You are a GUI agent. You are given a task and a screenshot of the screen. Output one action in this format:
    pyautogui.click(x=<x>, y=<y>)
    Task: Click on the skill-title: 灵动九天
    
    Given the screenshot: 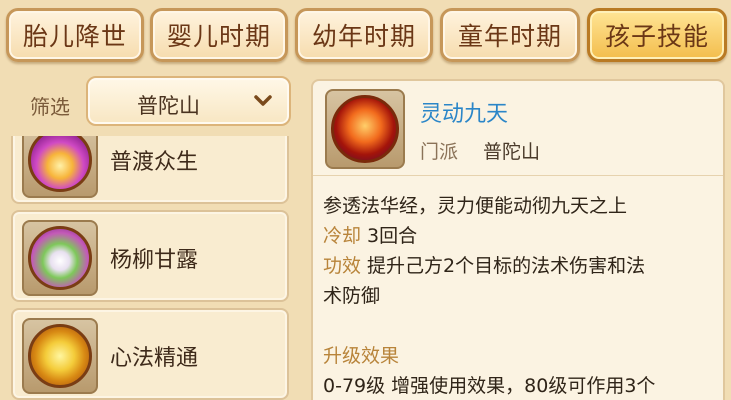 What is the action you would take?
    pyautogui.click(x=464, y=114)
    